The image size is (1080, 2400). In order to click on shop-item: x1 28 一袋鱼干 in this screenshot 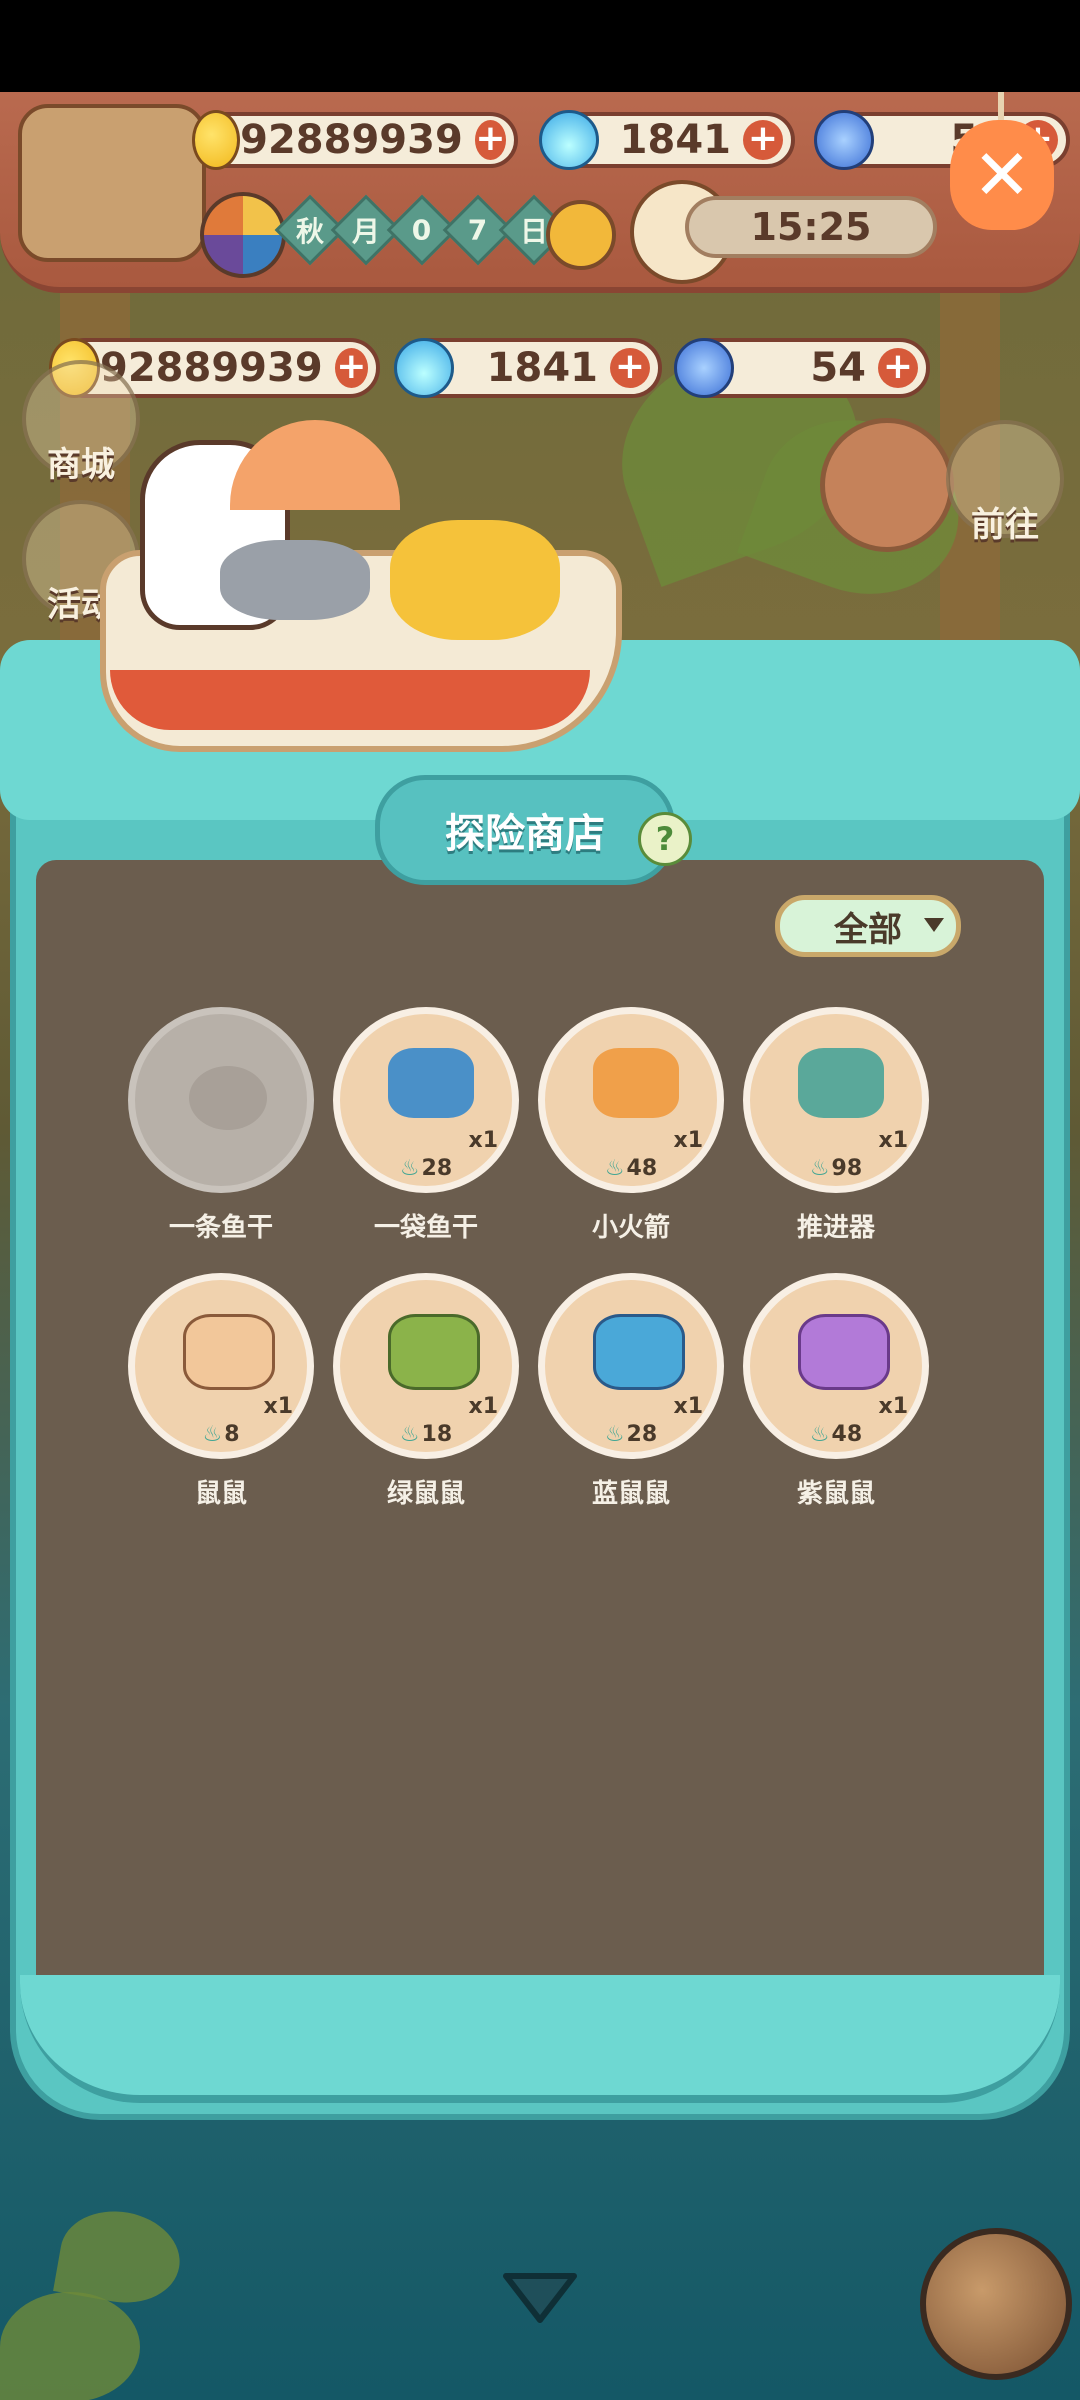, I will do `click(428, 1127)`.